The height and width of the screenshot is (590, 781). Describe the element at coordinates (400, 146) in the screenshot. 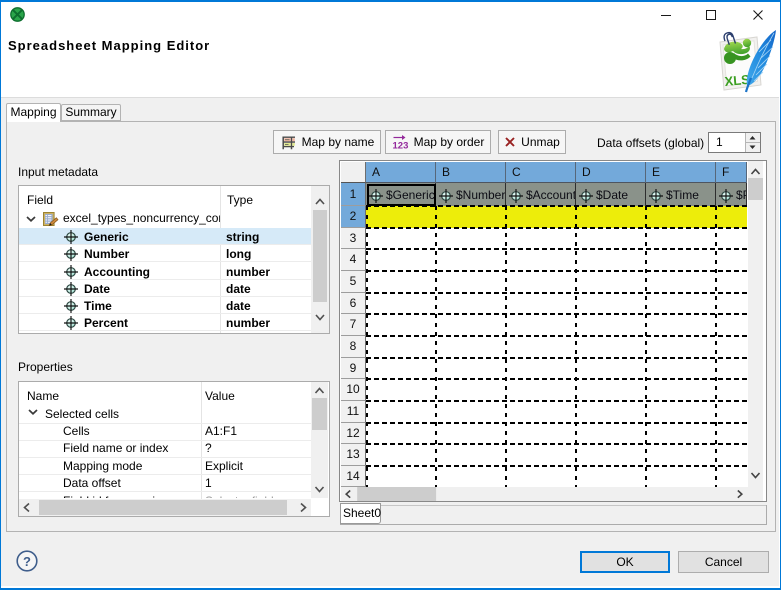

I see `svg-text: 123` at that location.